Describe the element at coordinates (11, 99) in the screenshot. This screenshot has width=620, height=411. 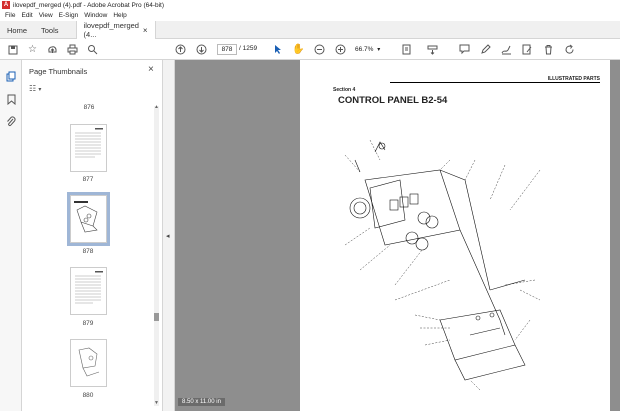
I see `bookmark-icon` at that location.